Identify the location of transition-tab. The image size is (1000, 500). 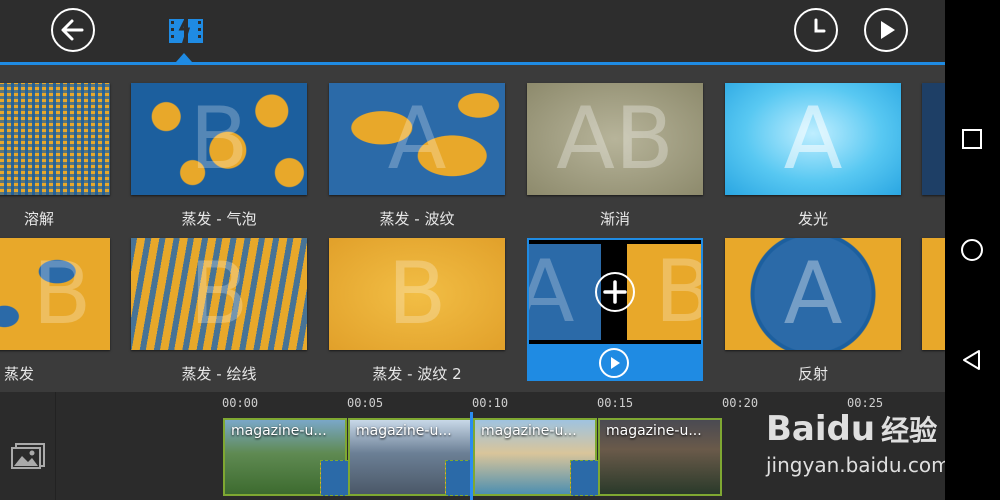
(186, 30).